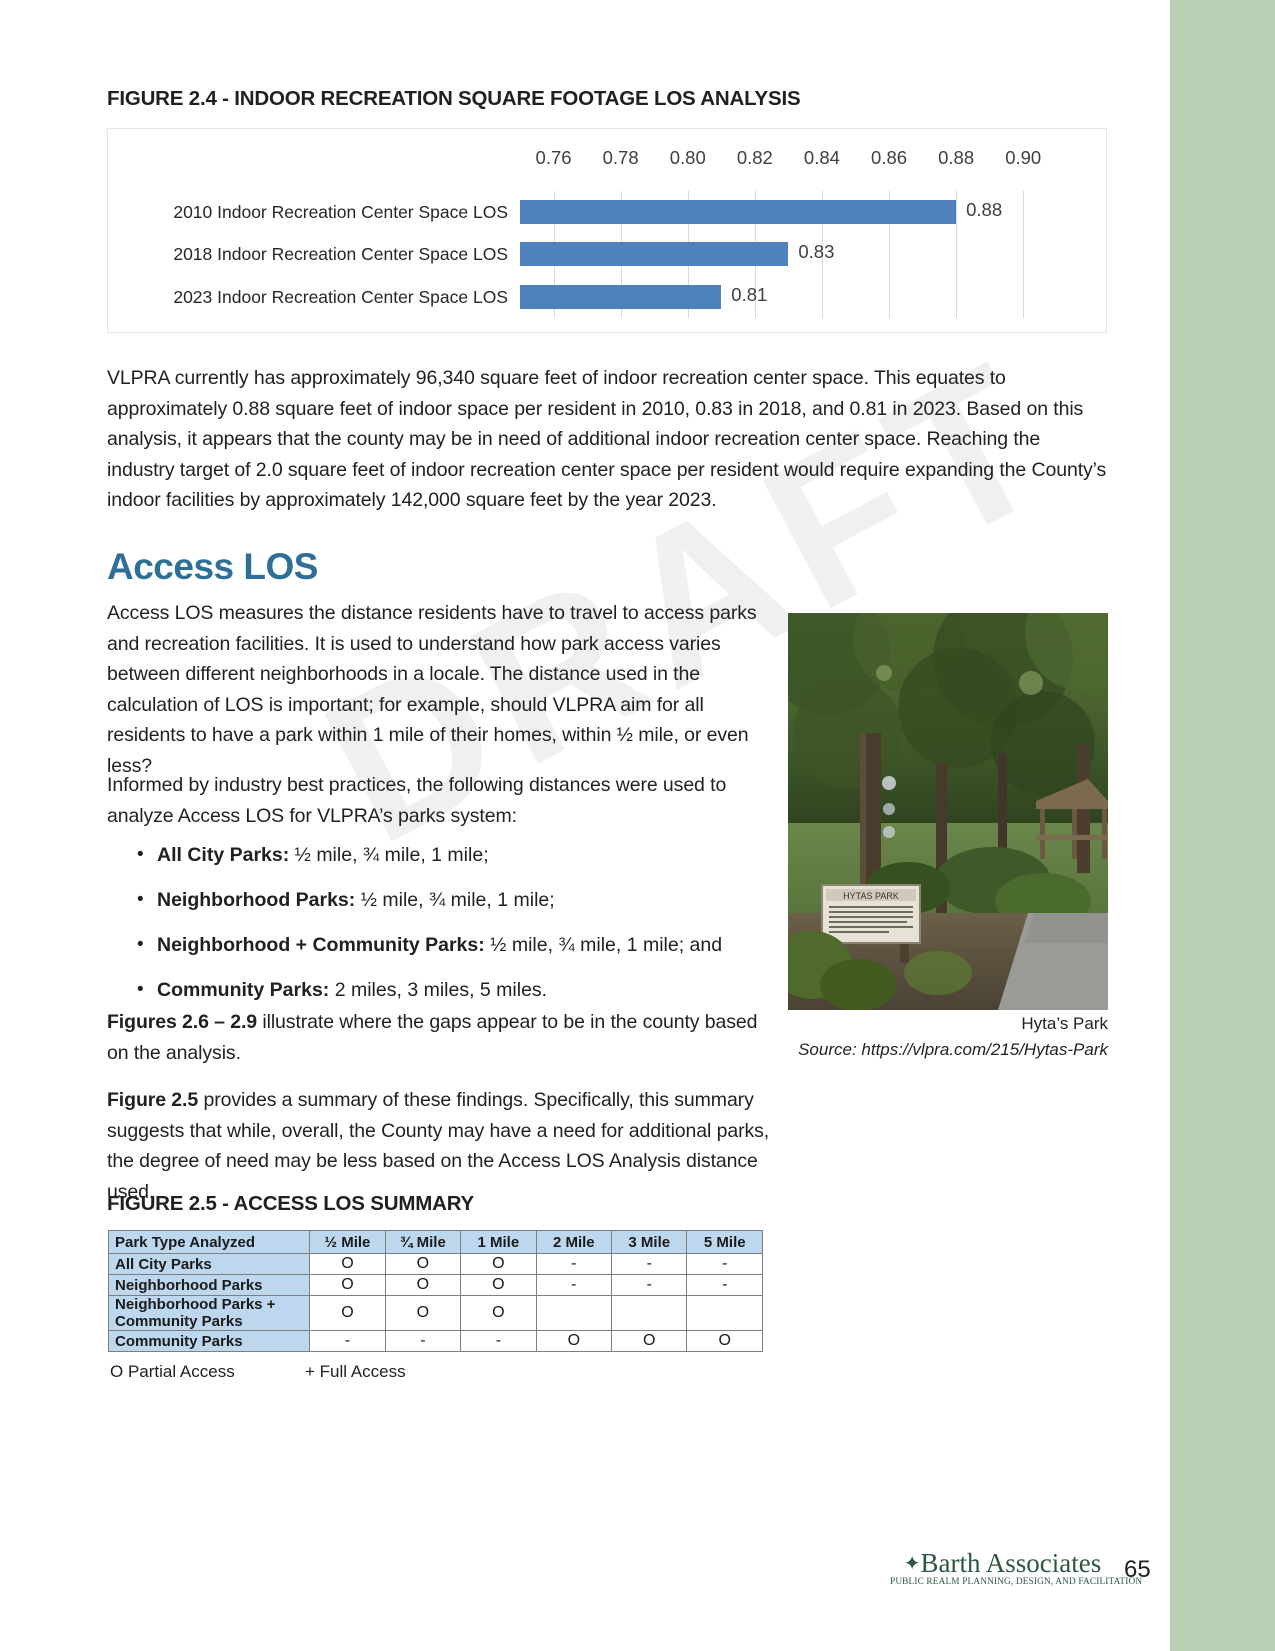 The image size is (1275, 1651). Describe the element at coordinates (355, 1371) in the screenshot. I see `legend-full-access: + Full Access` at that location.